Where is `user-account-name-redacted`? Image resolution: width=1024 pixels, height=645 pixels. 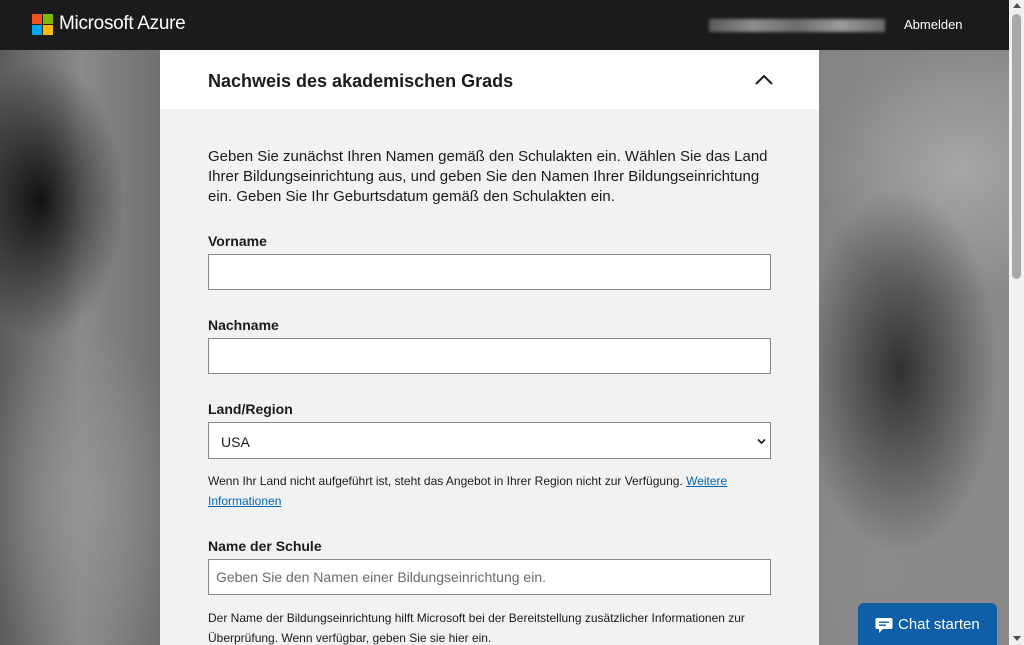
user-account-name-redacted is located at coordinates (797, 25).